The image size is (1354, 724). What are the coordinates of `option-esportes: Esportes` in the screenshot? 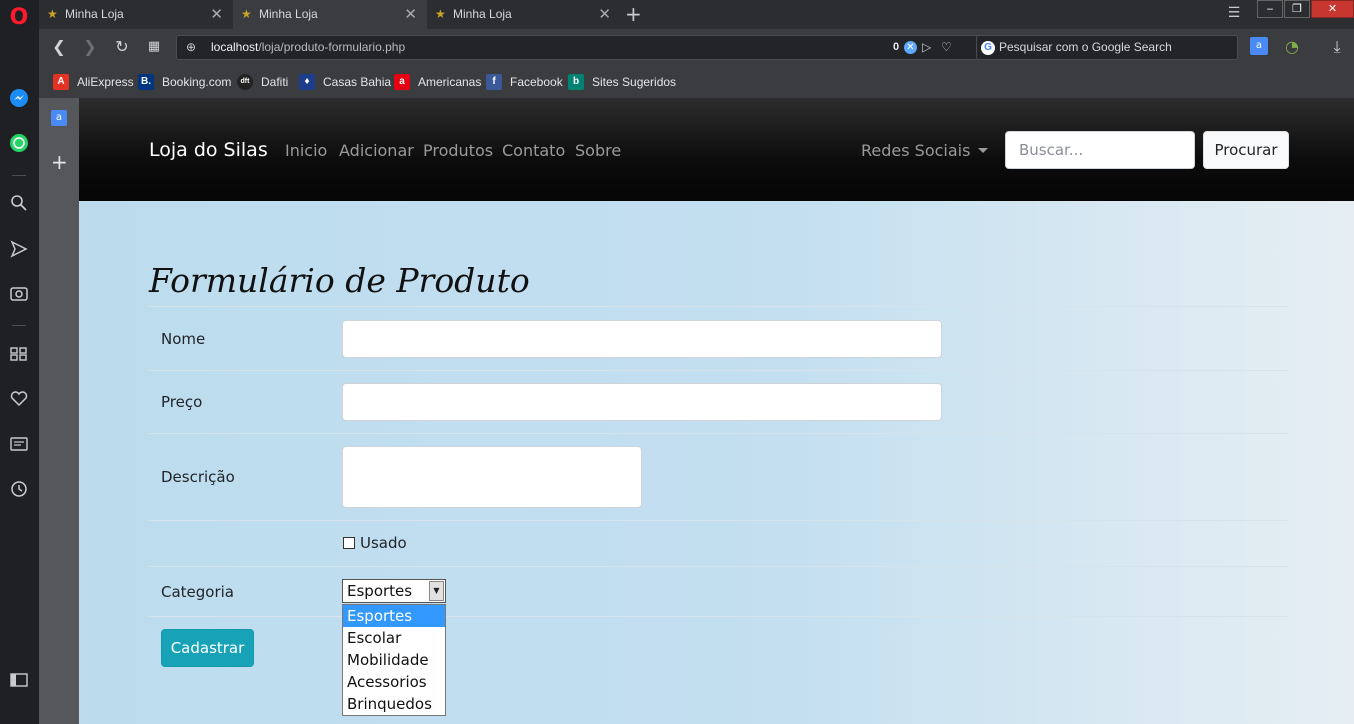 It's located at (394, 616).